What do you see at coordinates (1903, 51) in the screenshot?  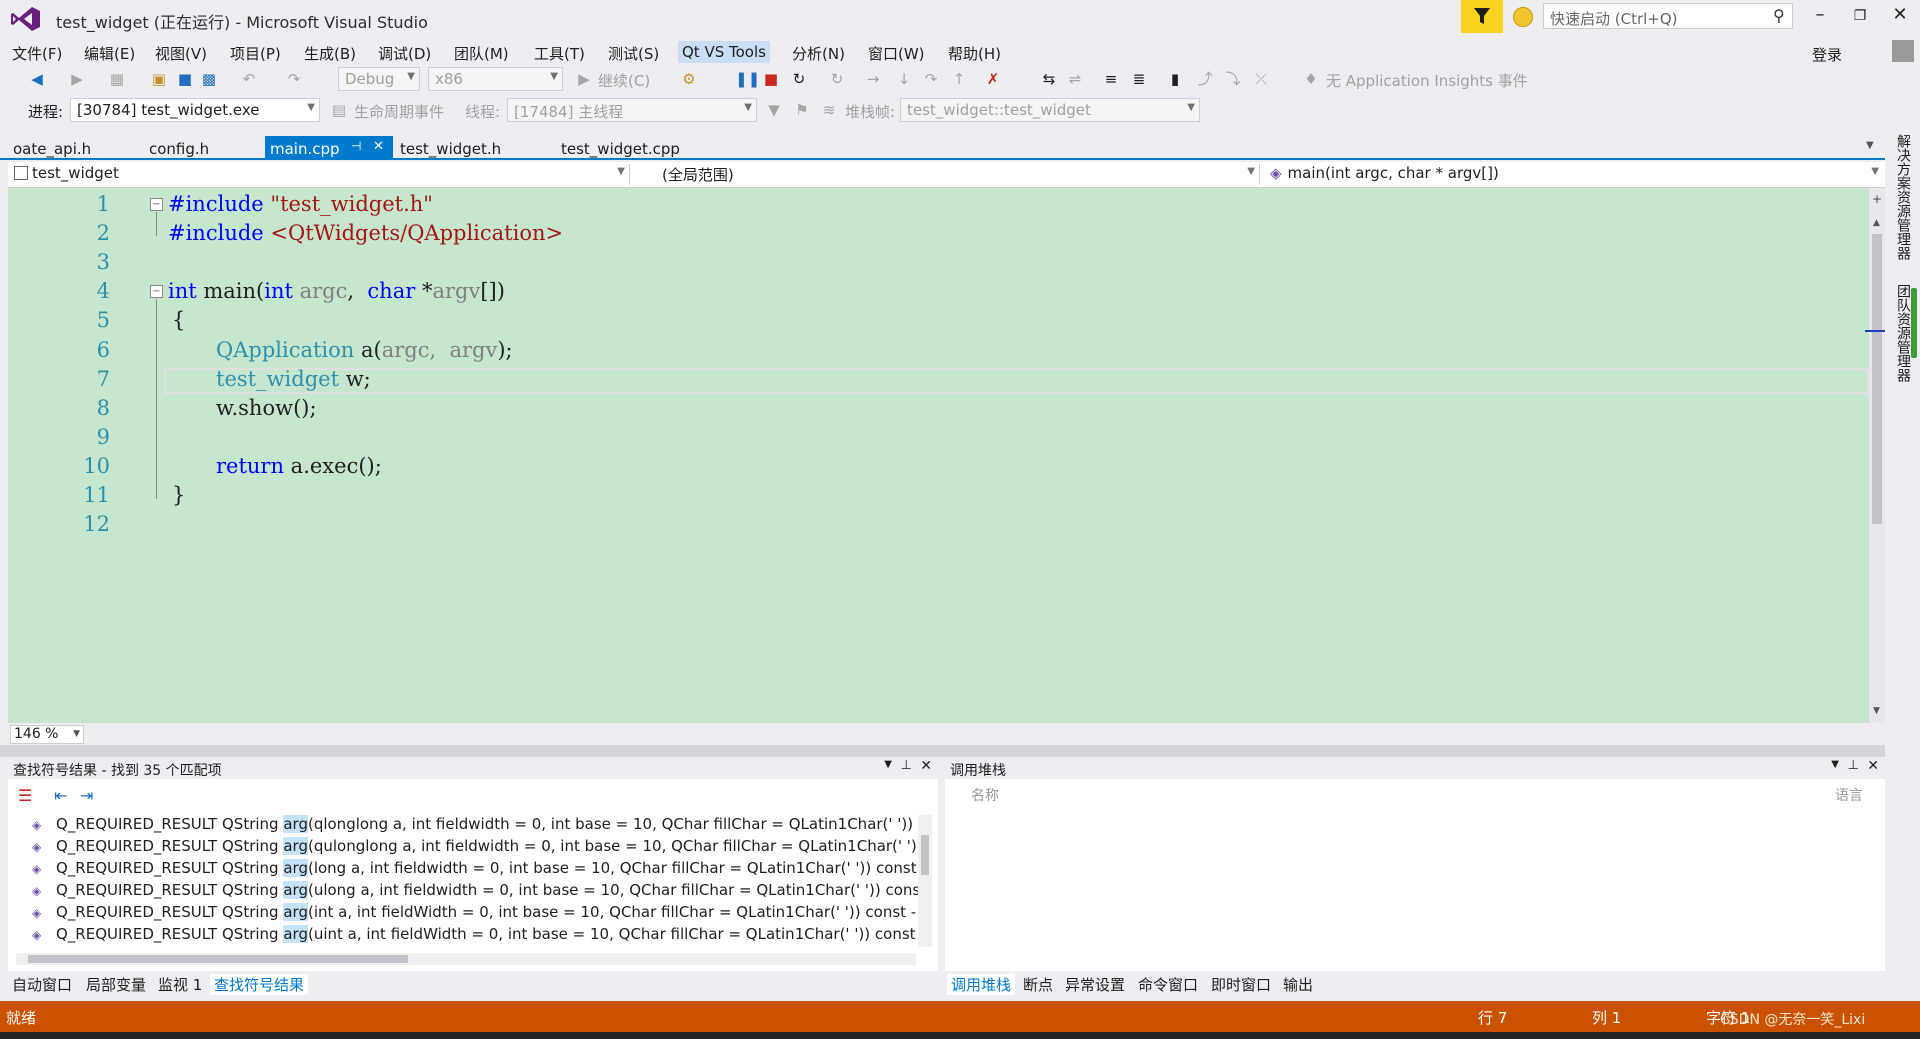 I see `account-avatar-icon` at bounding box center [1903, 51].